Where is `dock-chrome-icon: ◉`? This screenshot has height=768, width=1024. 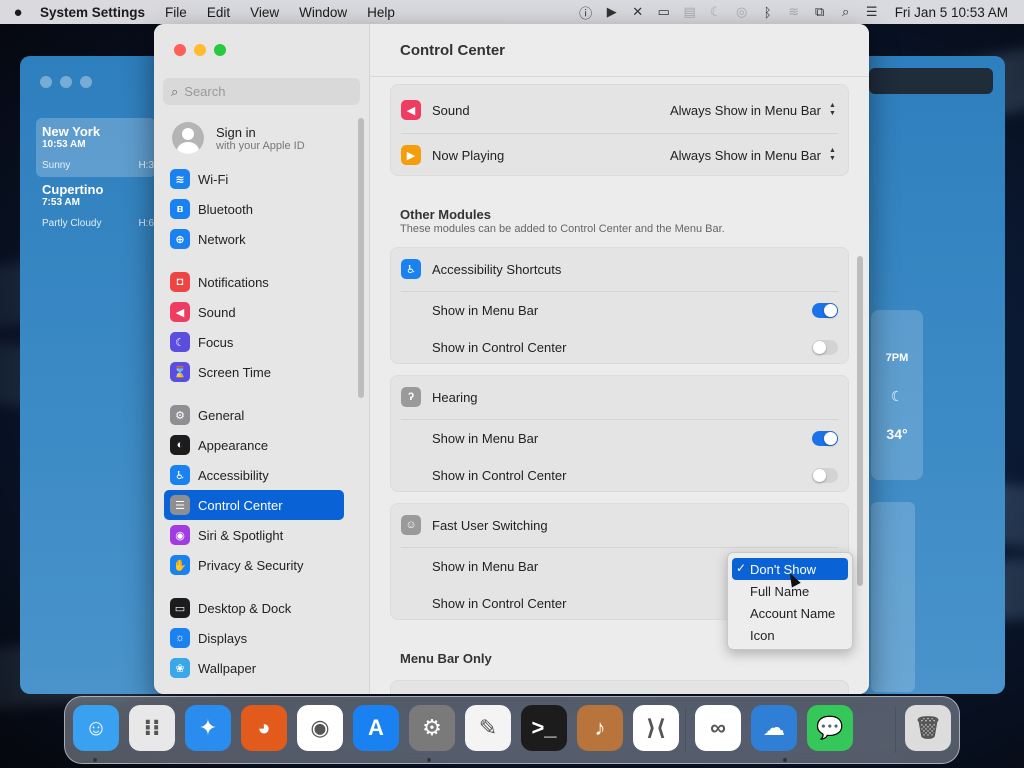 dock-chrome-icon: ◉ is located at coordinates (320, 728).